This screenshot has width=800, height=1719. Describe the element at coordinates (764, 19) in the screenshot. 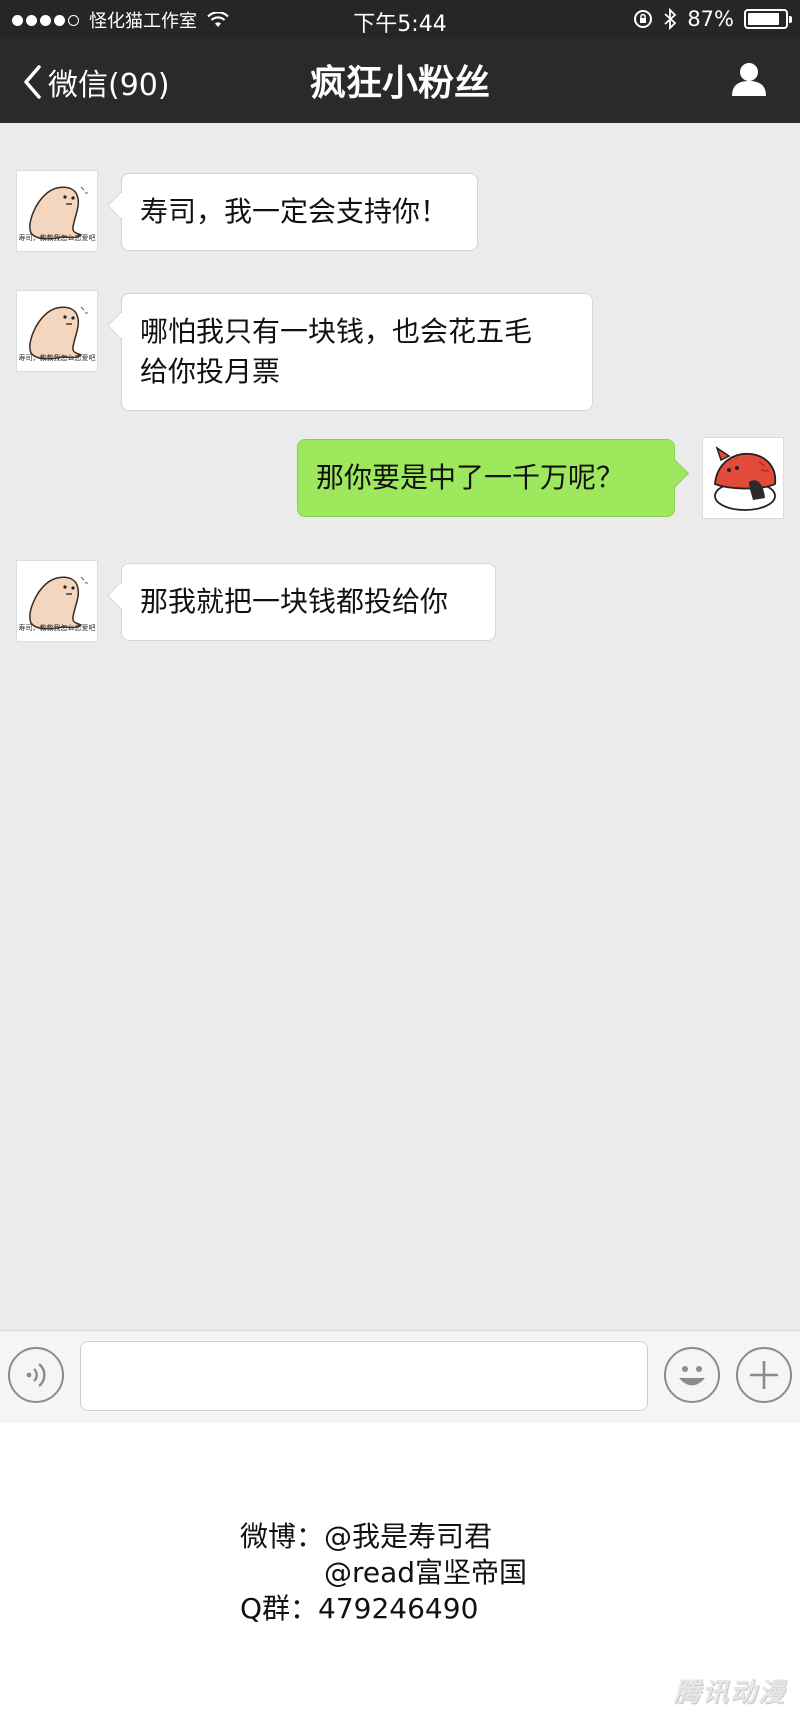

I see `battery-fill` at that location.